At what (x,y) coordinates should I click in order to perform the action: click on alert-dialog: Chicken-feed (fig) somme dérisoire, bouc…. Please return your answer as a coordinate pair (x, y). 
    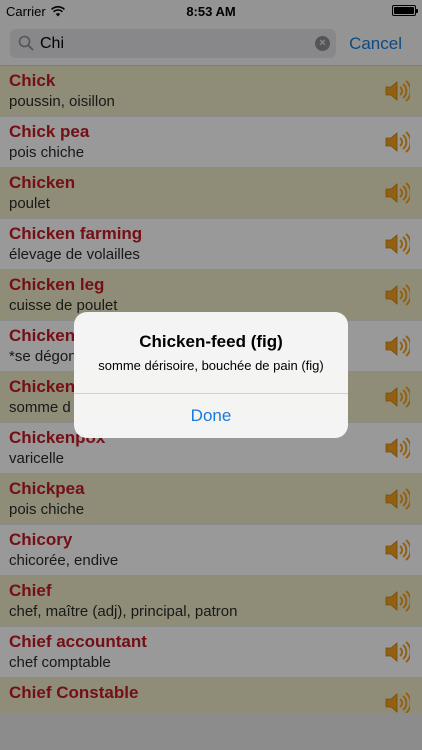
    Looking at the image, I should click on (211, 375).